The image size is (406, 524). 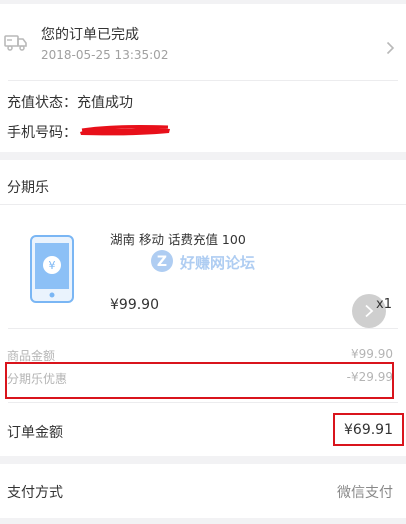 I want to click on phone-number-redaction, so click(x=125, y=130).